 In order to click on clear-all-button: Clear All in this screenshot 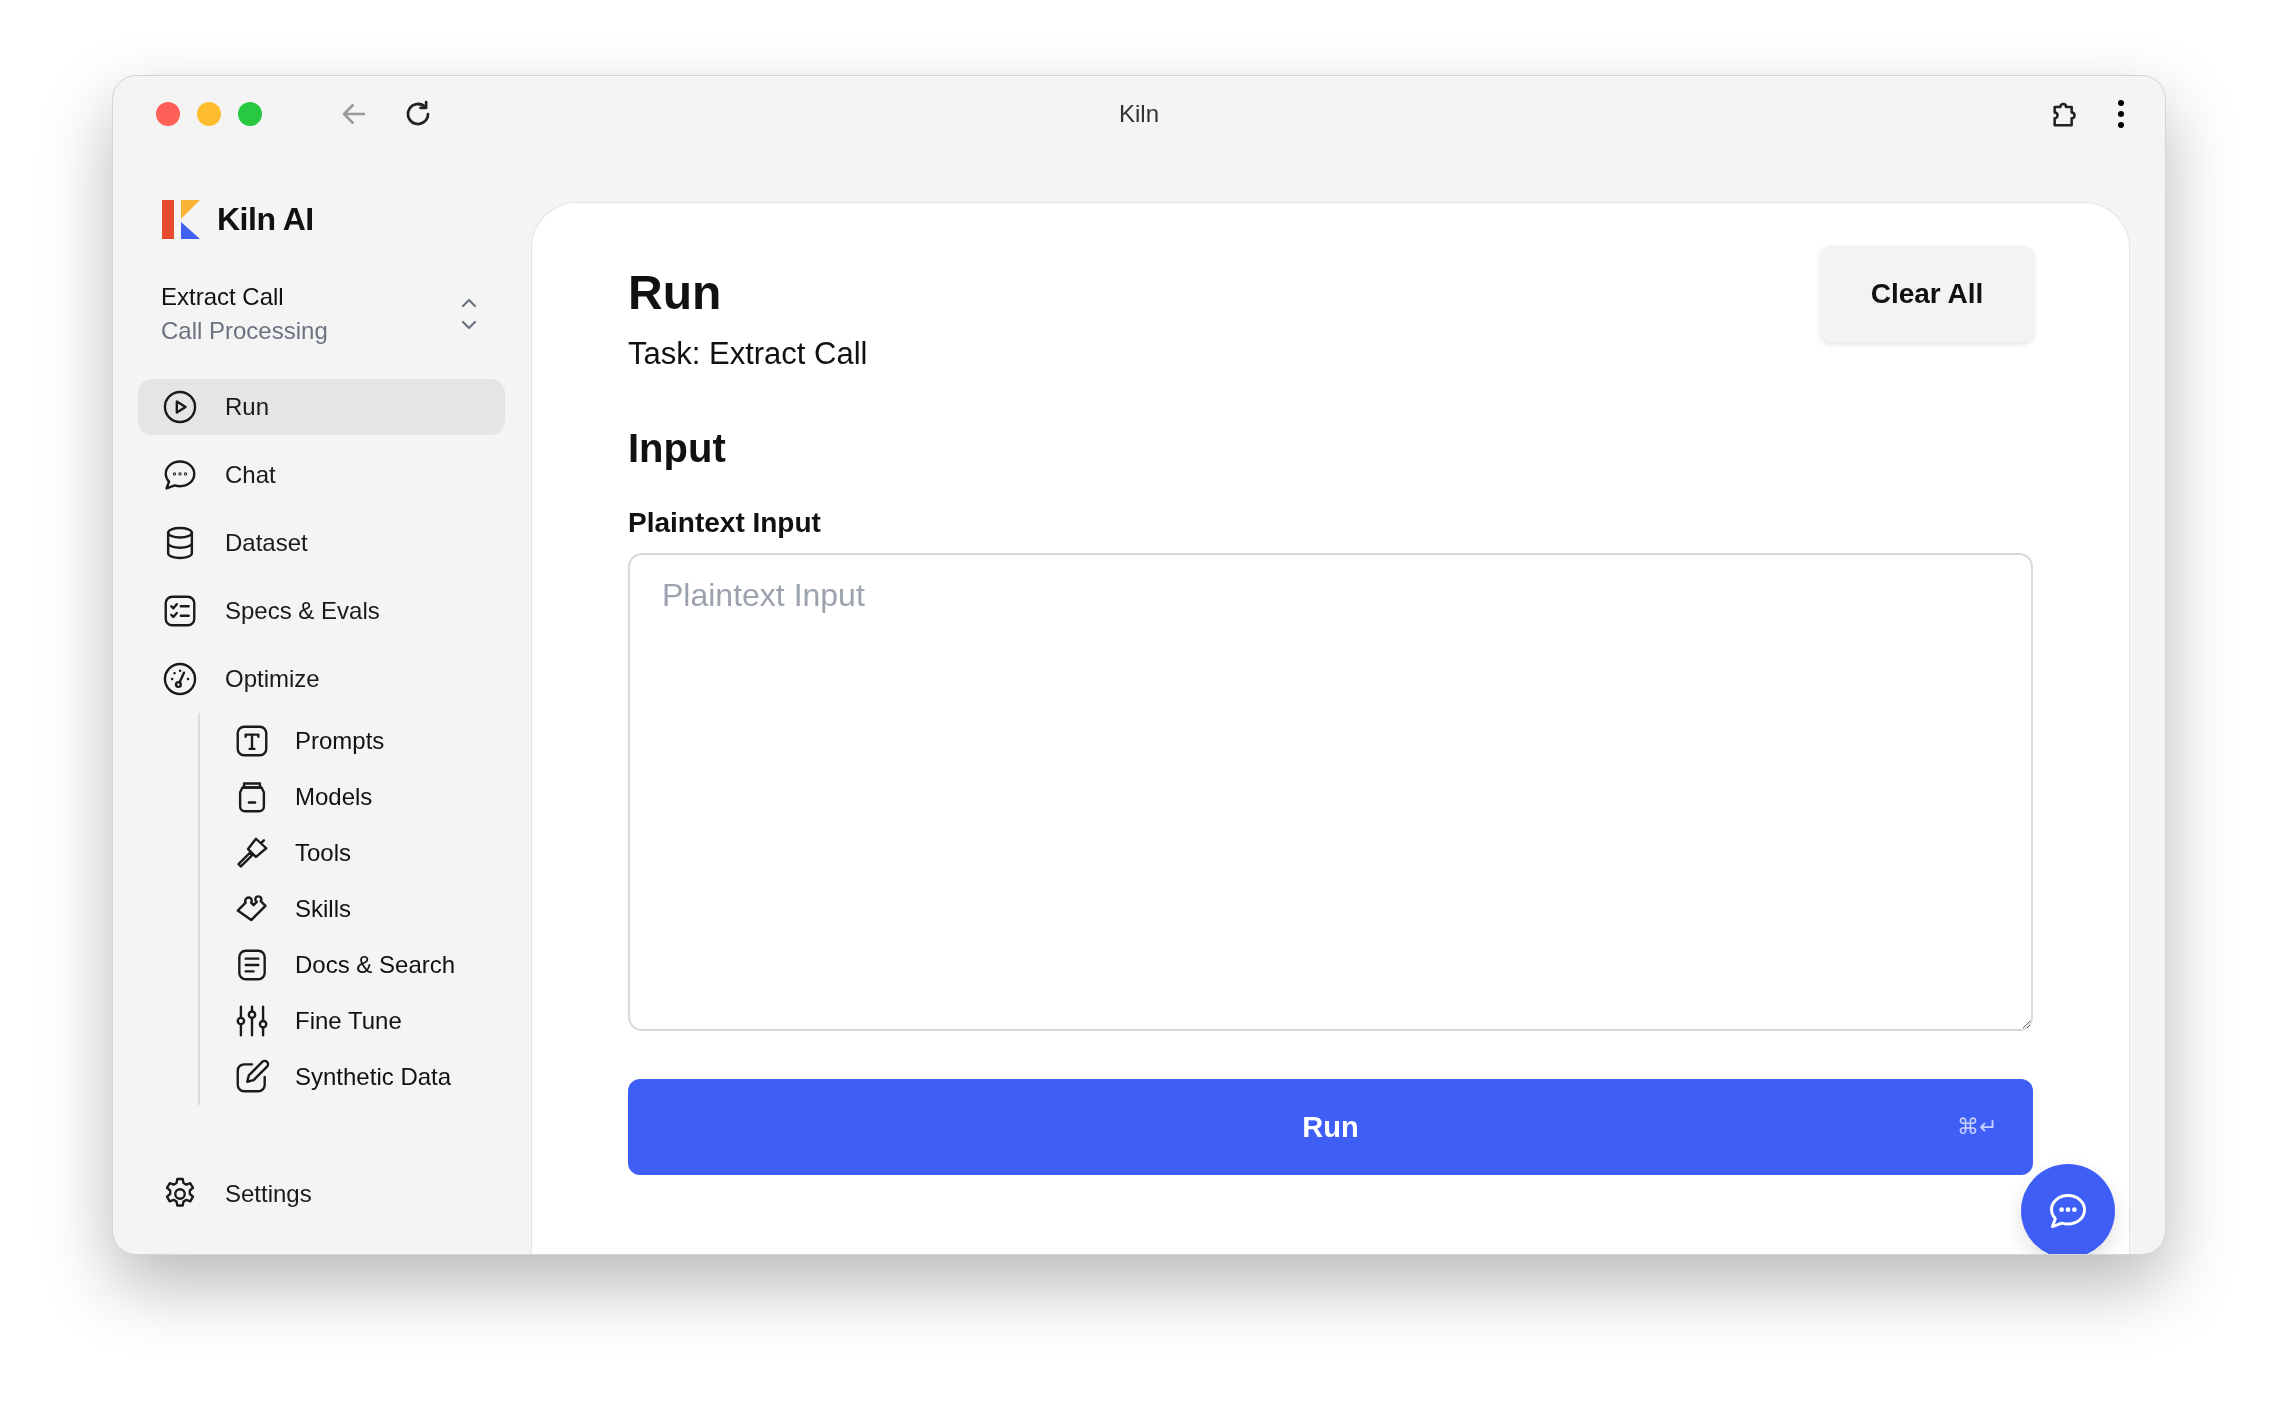, I will do `click(1927, 294)`.